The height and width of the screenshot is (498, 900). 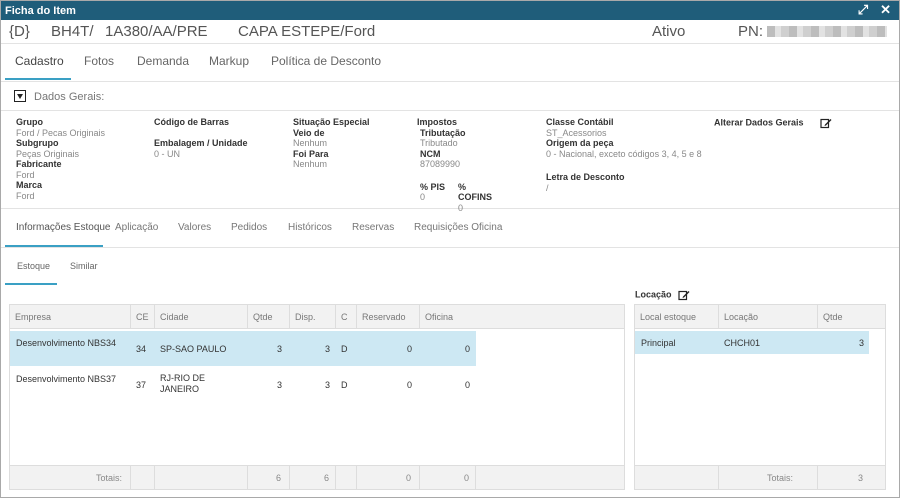 I want to click on col-empresa: Empresa, so click(x=70, y=317).